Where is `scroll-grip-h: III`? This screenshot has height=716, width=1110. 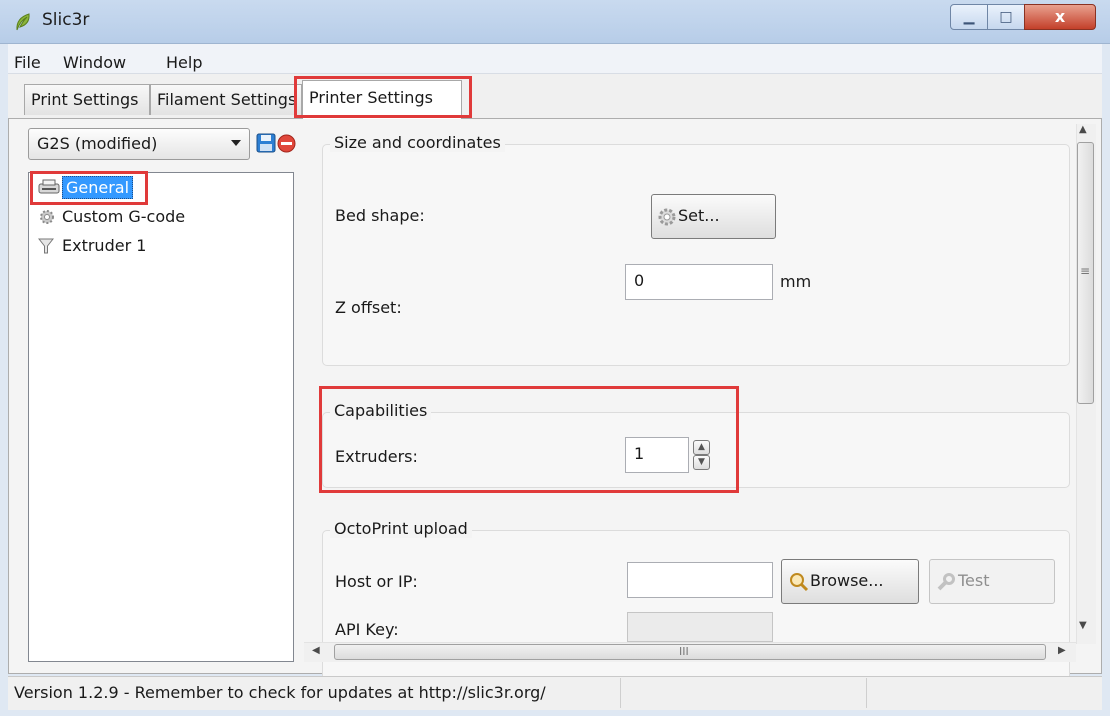
scroll-grip-h: III is located at coordinates (684, 651).